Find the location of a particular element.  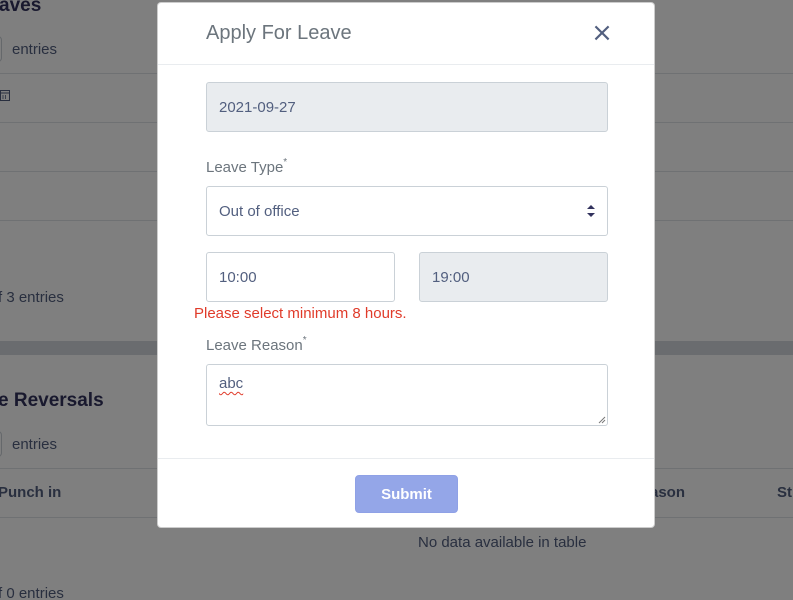

leave-date-field: 2021-09-27 is located at coordinates (407, 107).